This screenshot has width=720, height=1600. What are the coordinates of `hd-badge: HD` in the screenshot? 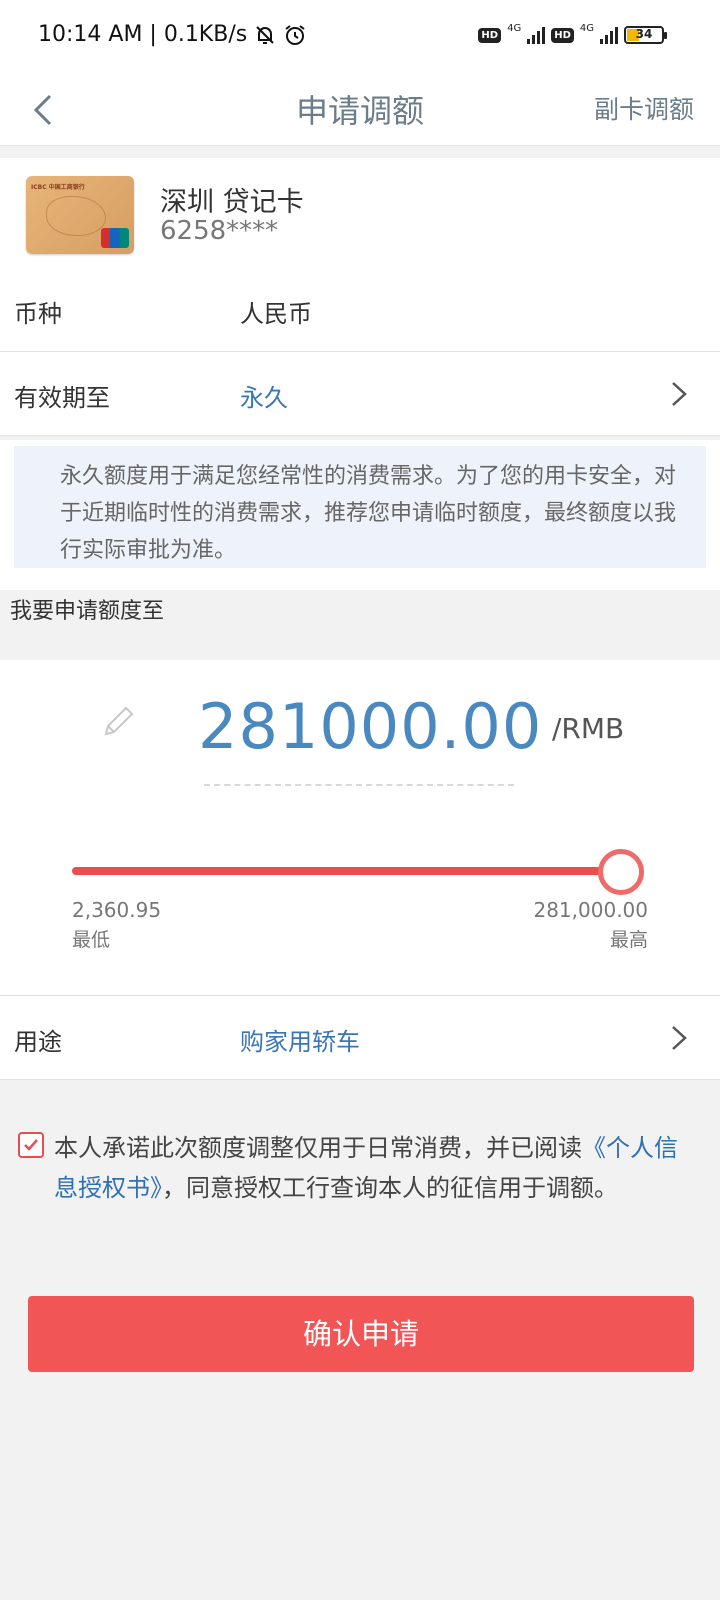 It's located at (490, 35).